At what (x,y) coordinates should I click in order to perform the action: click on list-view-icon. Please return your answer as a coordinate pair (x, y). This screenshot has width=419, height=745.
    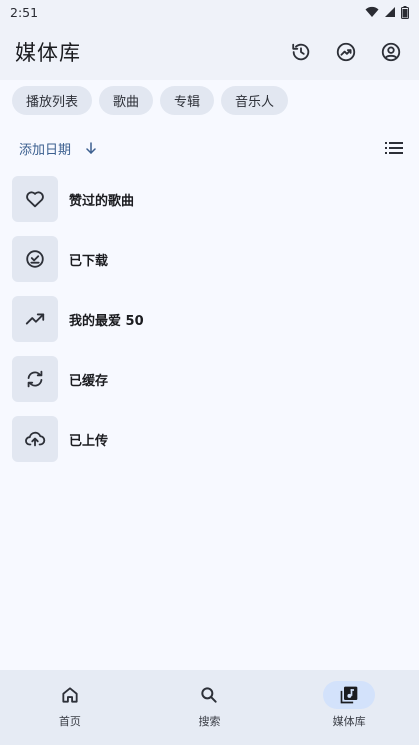
    Looking at the image, I should click on (394, 147).